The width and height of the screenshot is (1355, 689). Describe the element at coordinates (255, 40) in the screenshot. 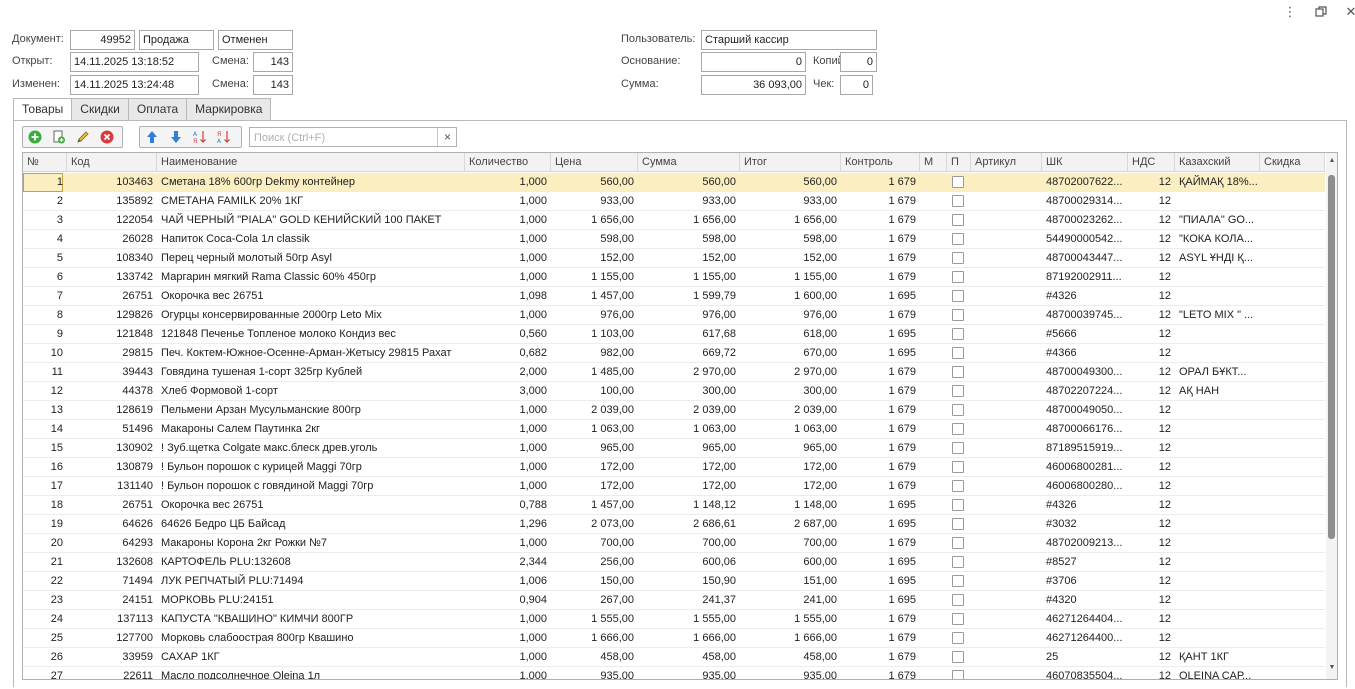

I see `document-status-field: Отменен` at that location.